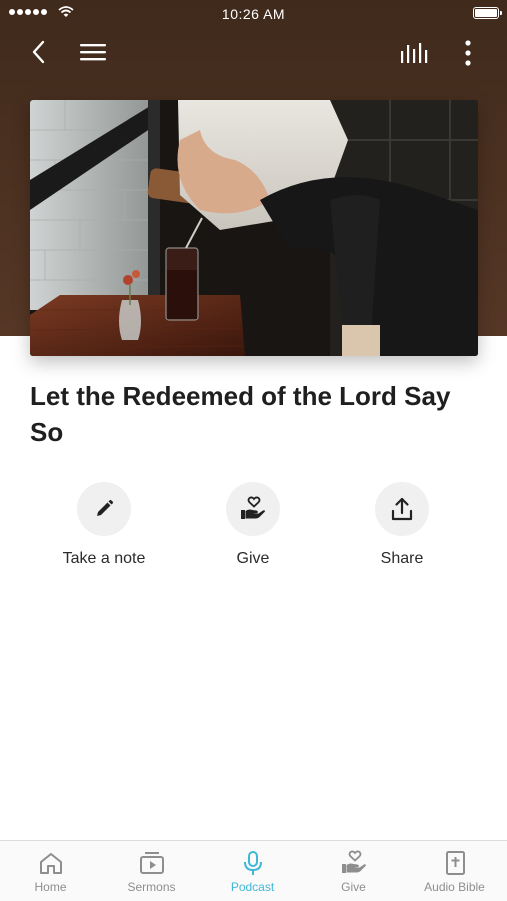 Image resolution: width=507 pixels, height=901 pixels. Describe the element at coordinates (402, 558) in the screenshot. I see `share-label: Share` at that location.